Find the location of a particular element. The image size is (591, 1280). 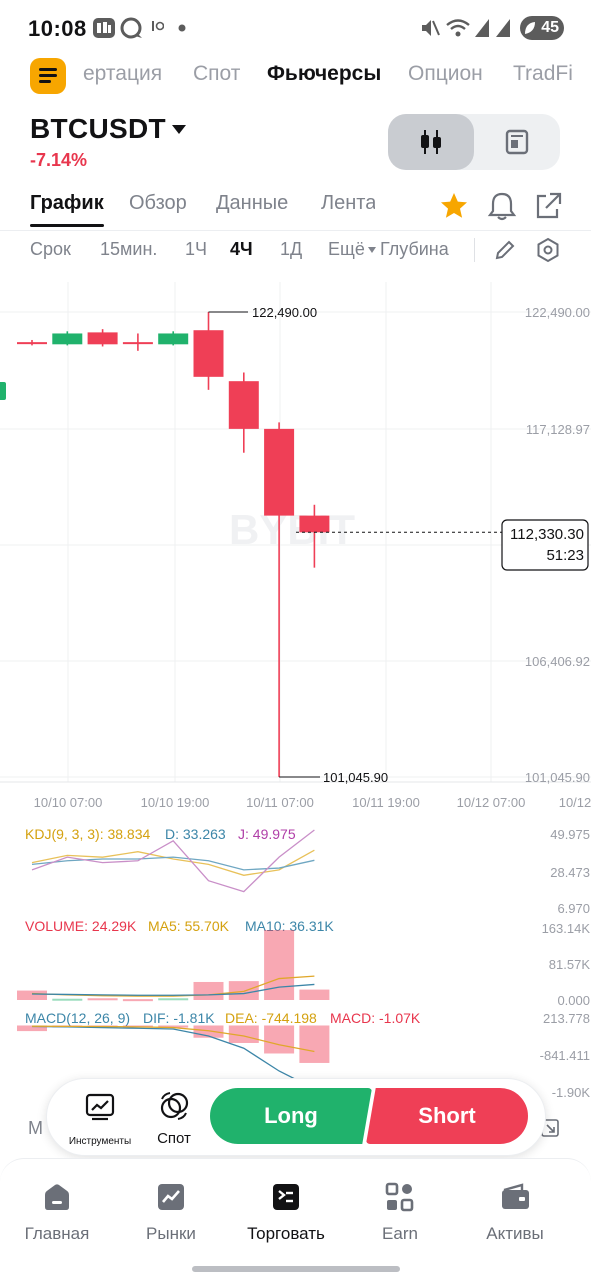

price-axis-label: 117,128.97 is located at coordinates (558, 429).